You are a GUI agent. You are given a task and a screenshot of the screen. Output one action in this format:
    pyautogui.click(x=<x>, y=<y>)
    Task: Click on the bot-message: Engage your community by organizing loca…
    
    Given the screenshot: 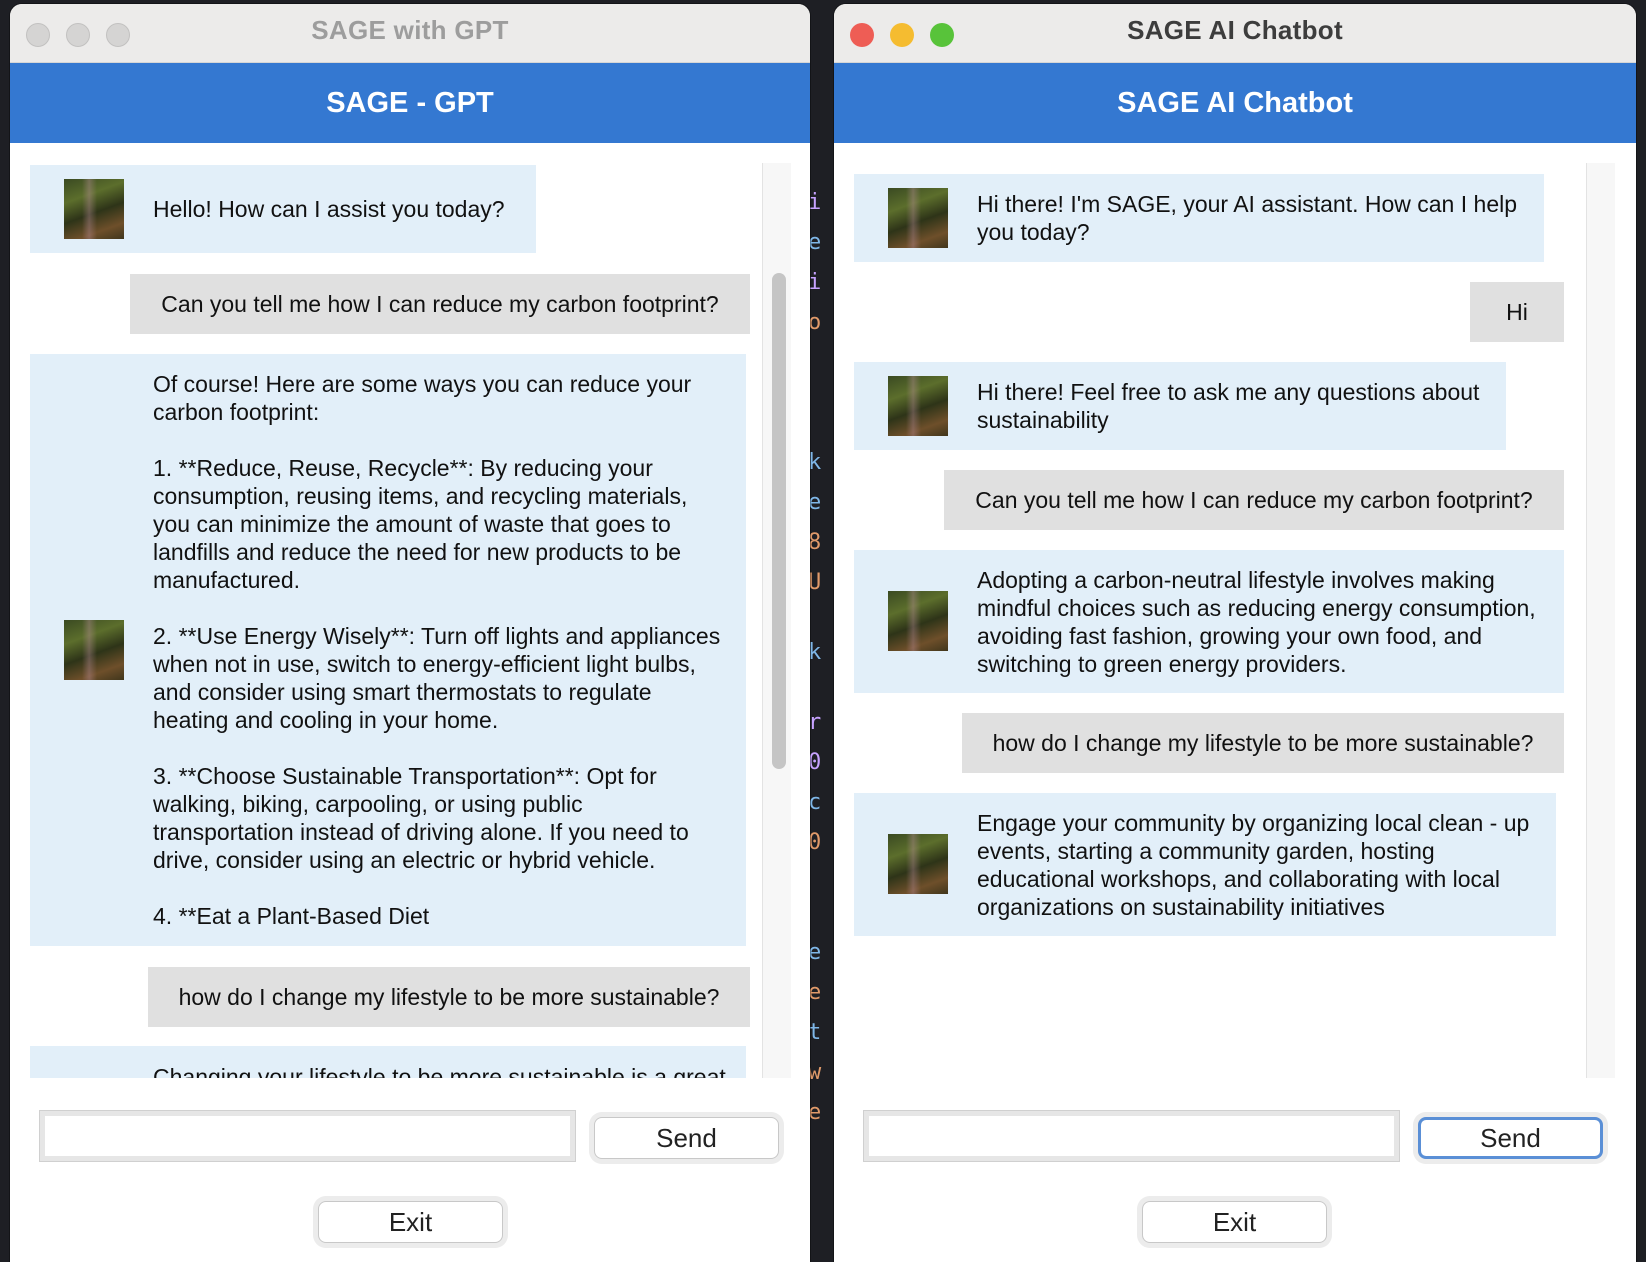 What is the action you would take?
    pyautogui.click(x=1205, y=864)
    